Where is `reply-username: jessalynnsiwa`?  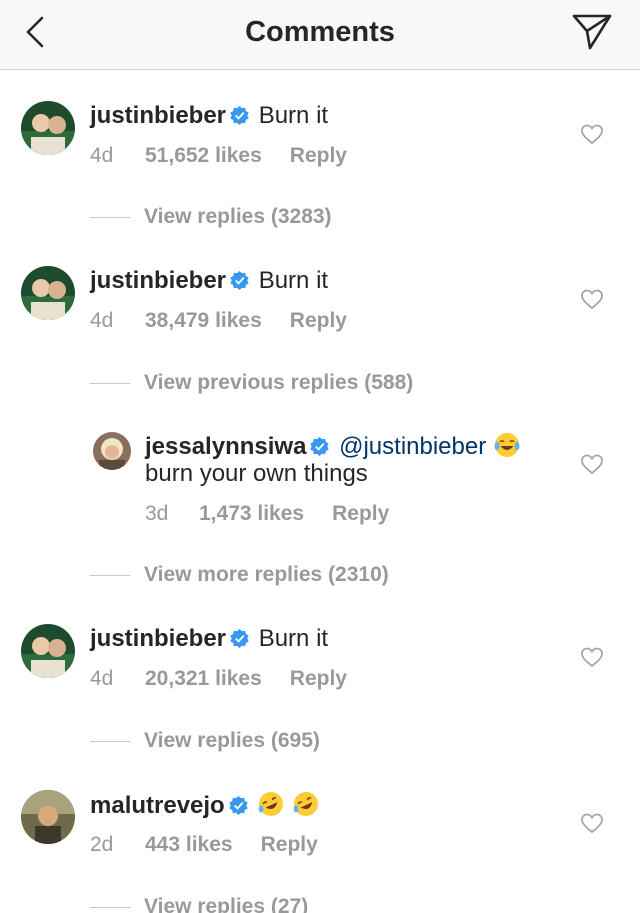 reply-username: jessalynnsiwa is located at coordinates (225, 446).